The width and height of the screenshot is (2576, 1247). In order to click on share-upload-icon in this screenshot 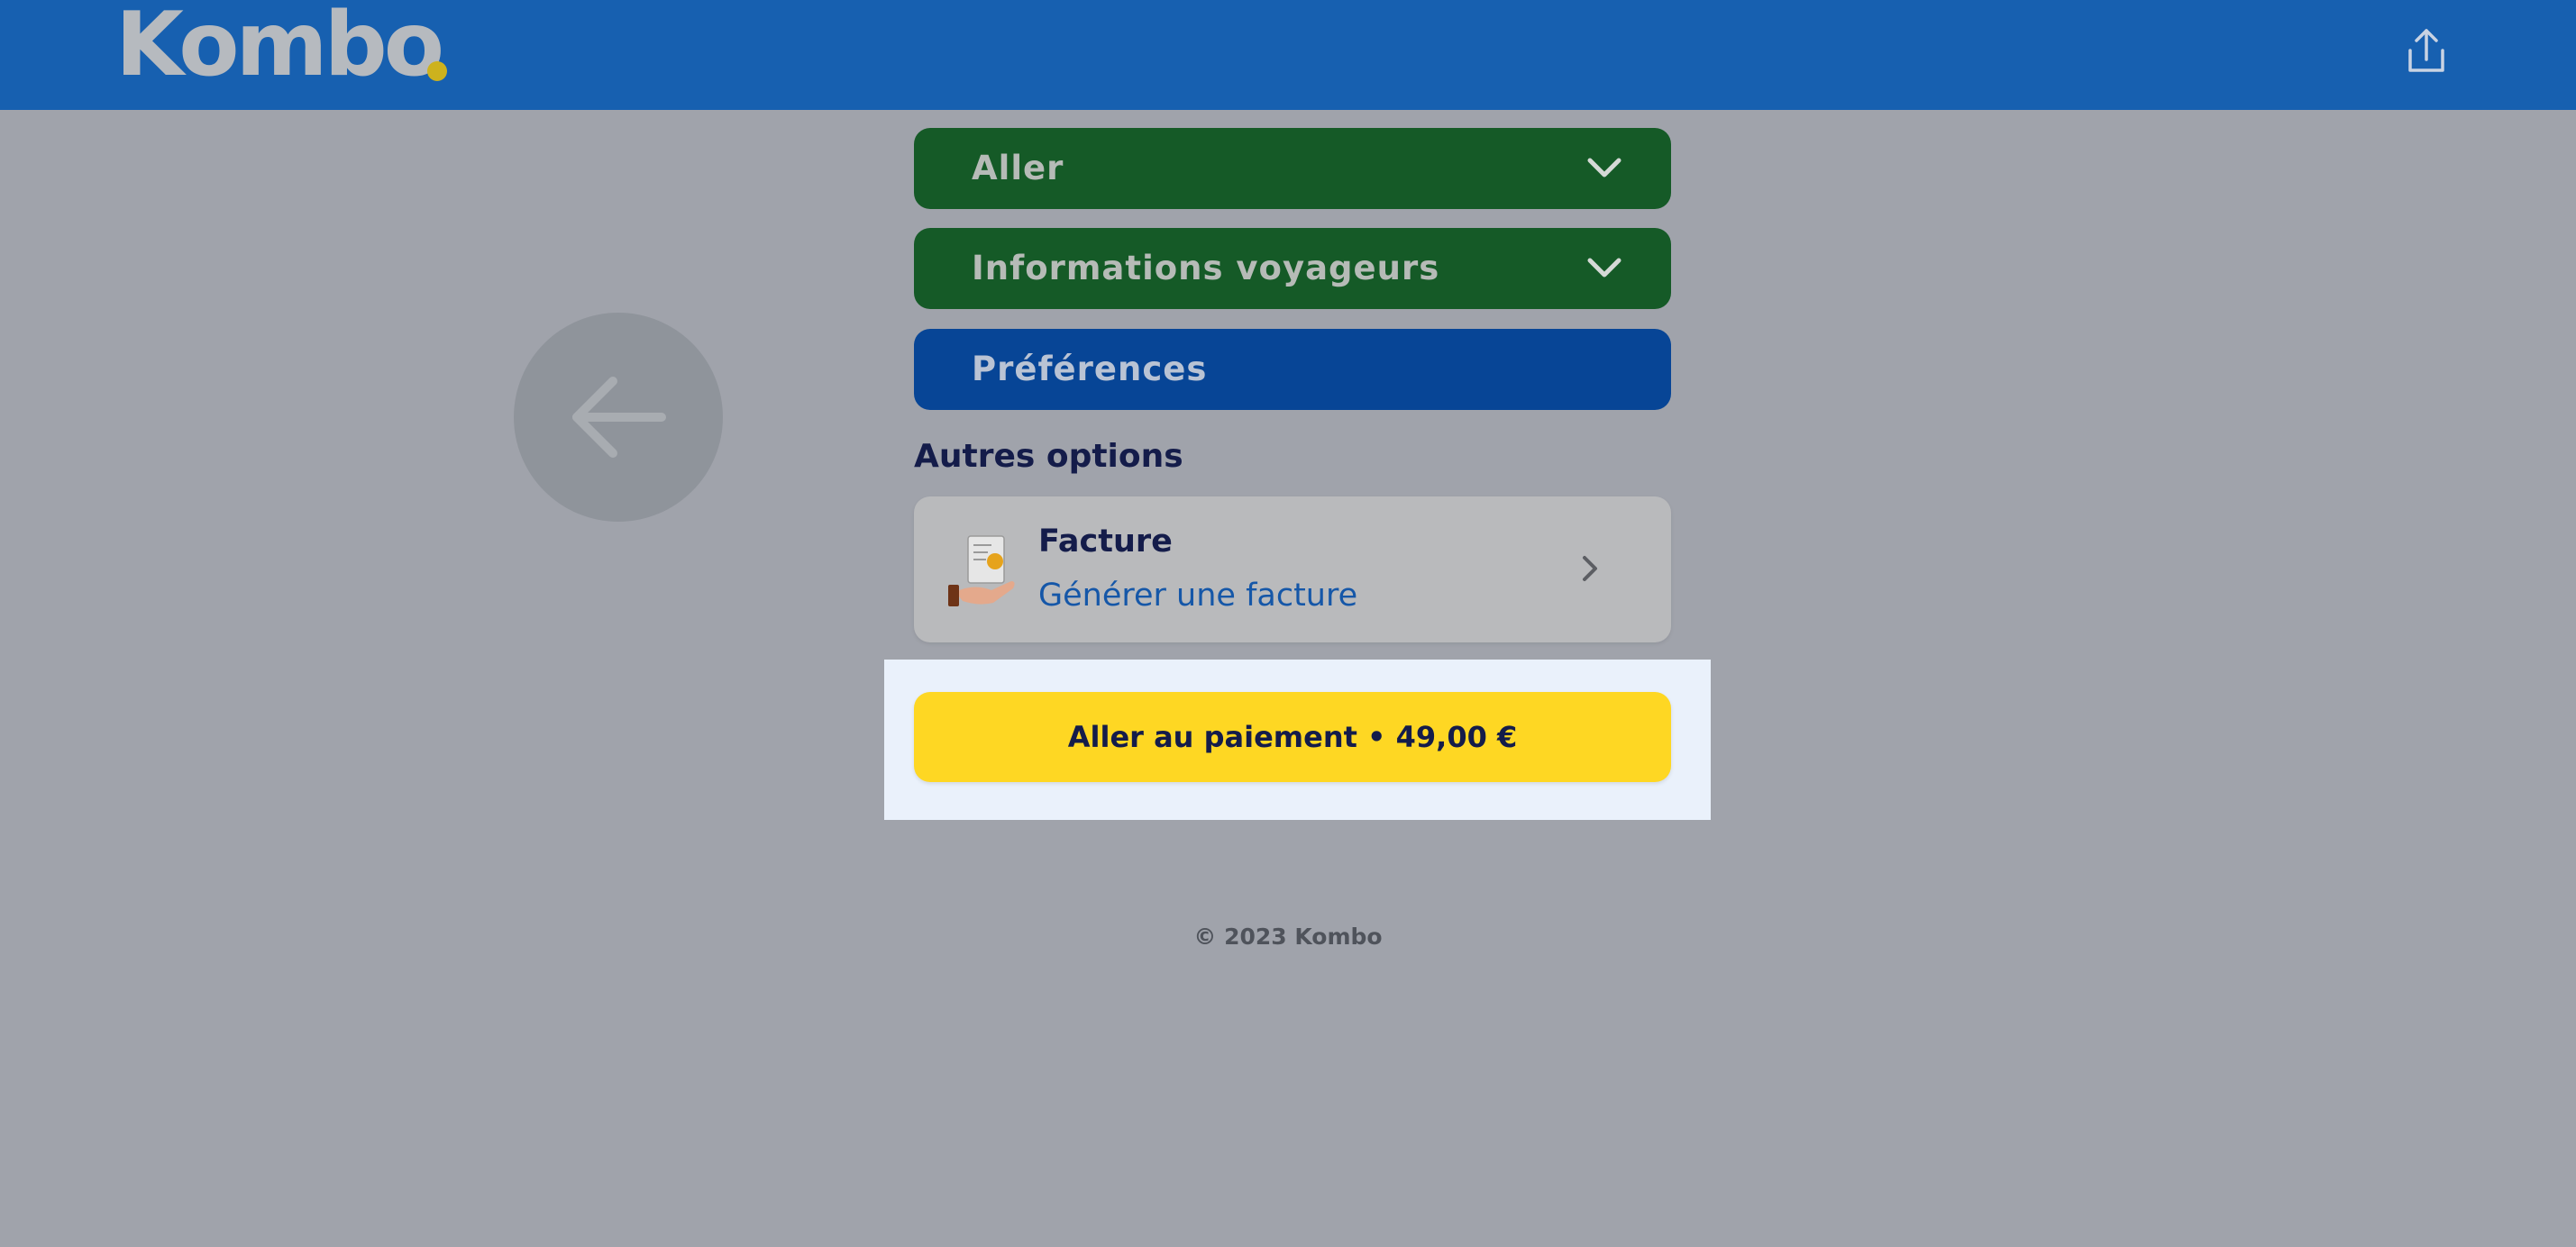, I will do `click(2426, 52)`.